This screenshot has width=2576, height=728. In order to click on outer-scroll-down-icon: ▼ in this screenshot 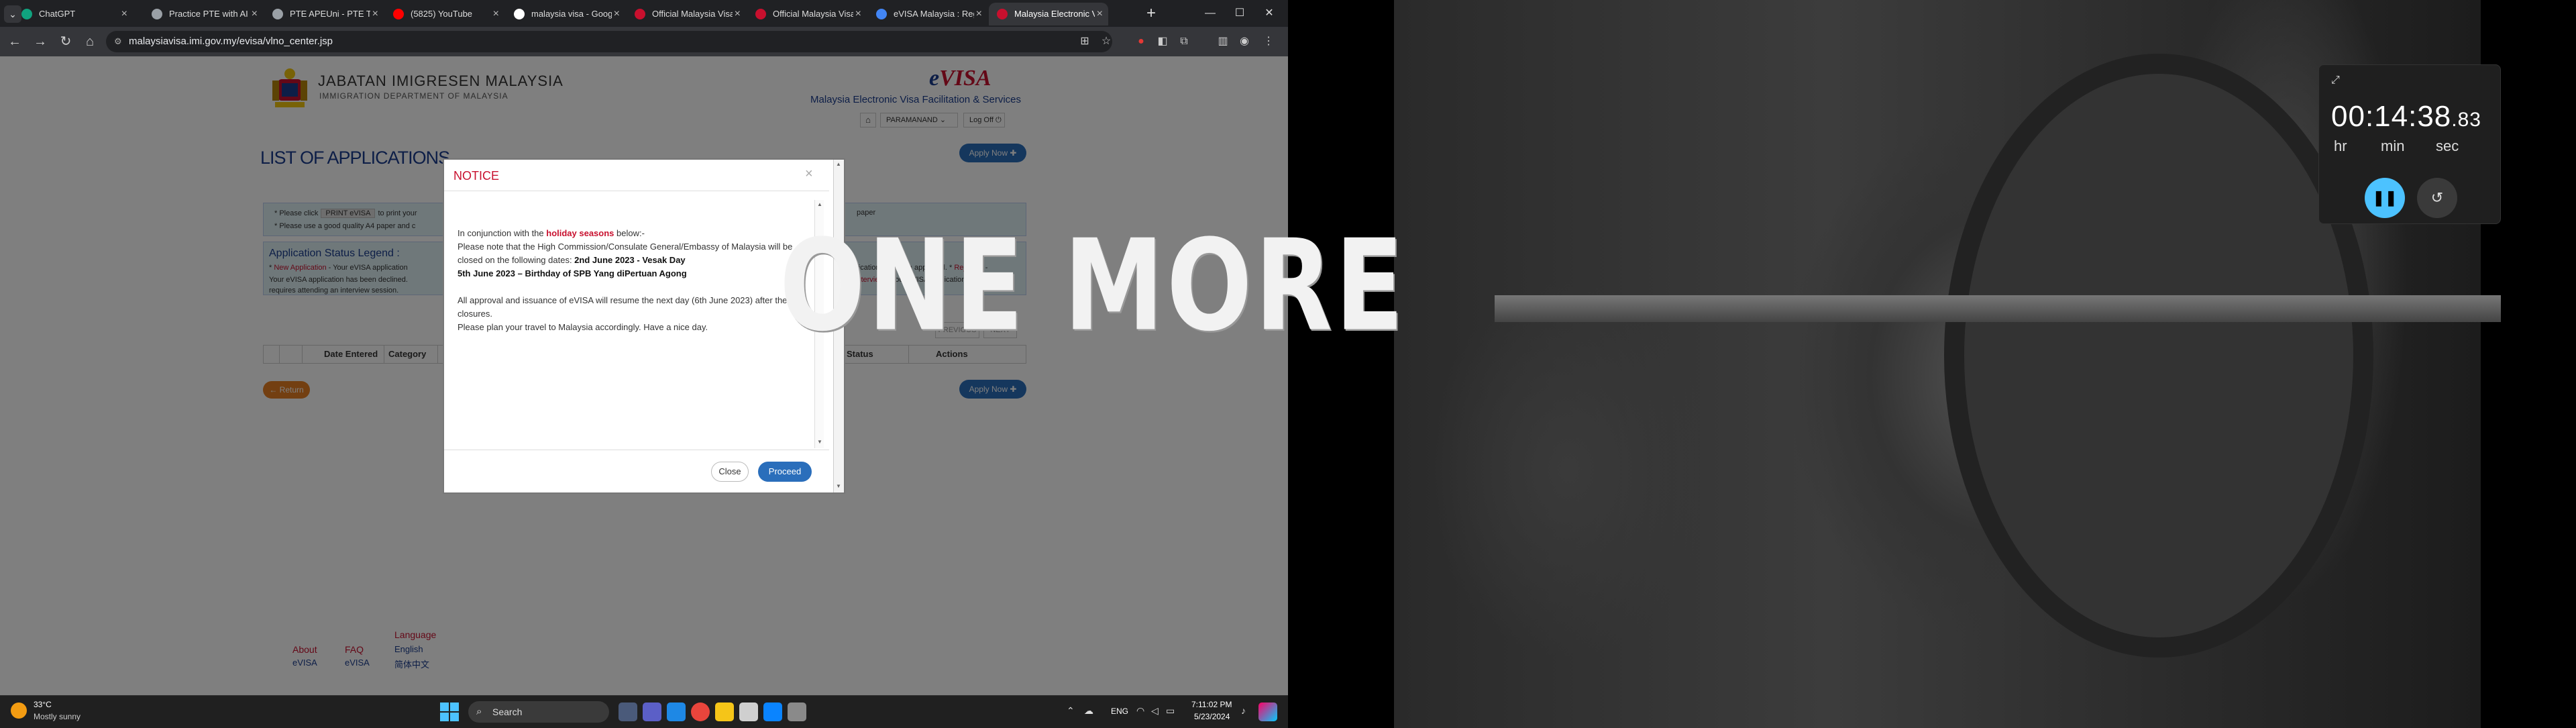, I will do `click(838, 486)`.